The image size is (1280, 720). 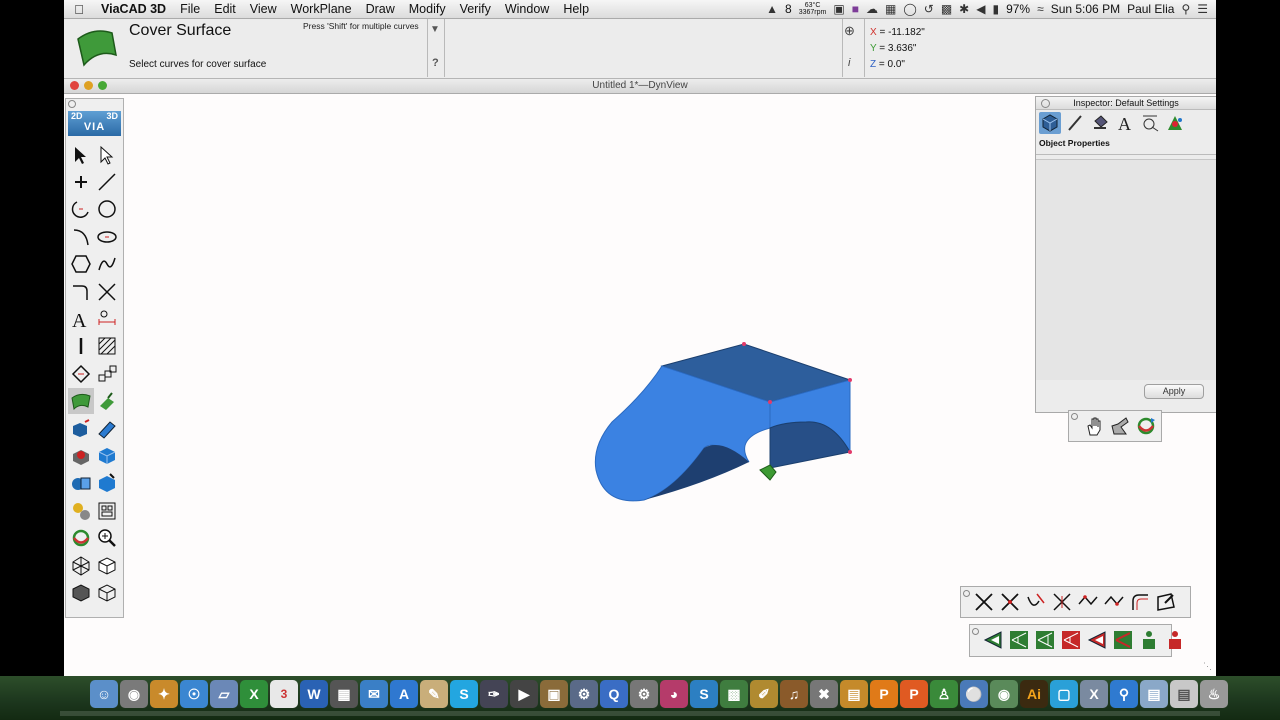 What do you see at coordinates (434, 694) in the screenshot?
I see `notes-icon: ✎` at bounding box center [434, 694].